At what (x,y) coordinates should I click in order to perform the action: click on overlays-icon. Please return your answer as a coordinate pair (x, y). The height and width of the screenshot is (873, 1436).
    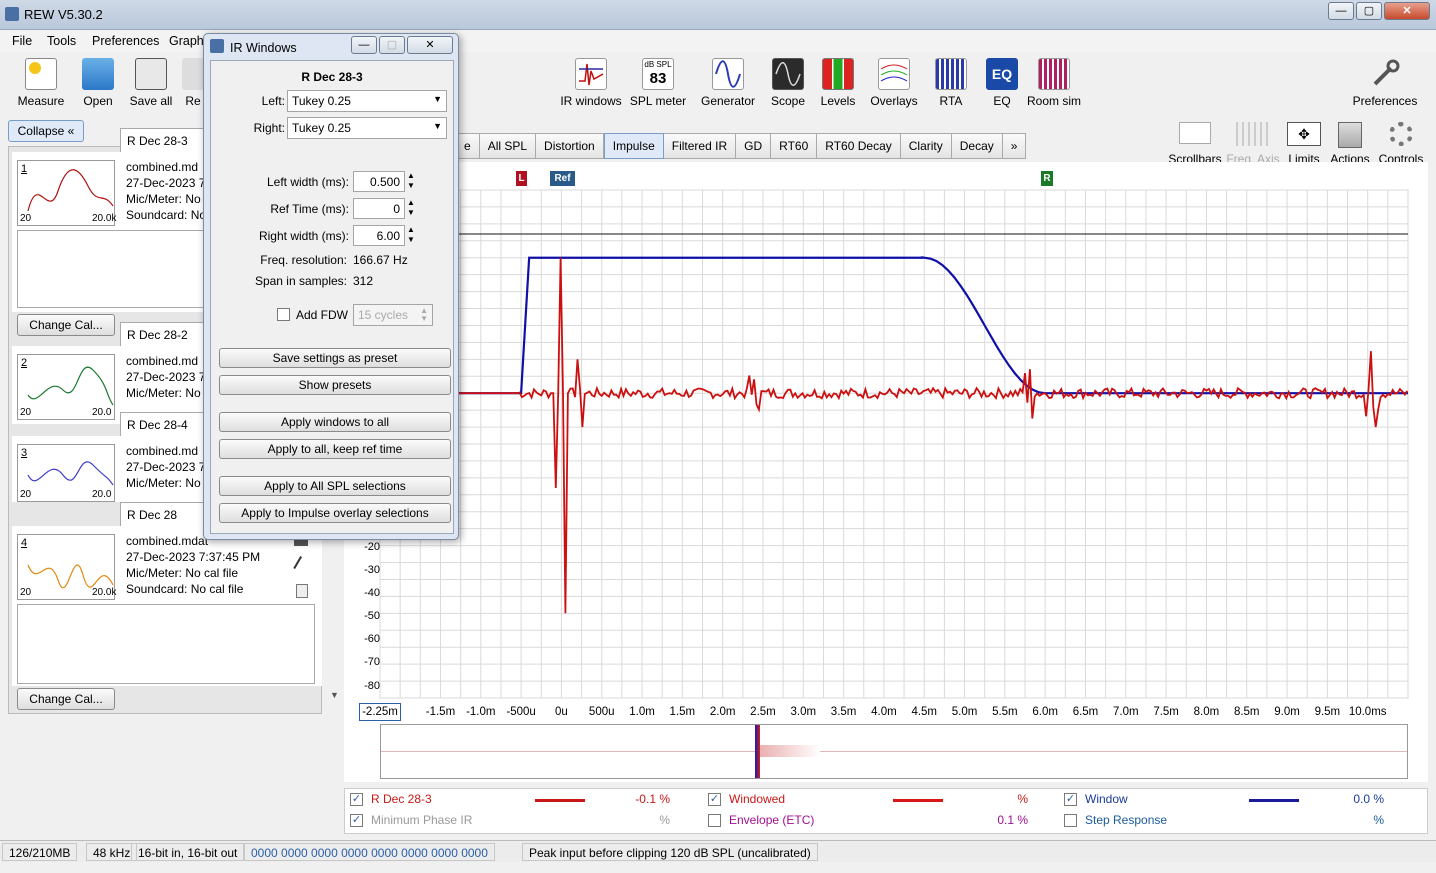
    Looking at the image, I should click on (894, 74).